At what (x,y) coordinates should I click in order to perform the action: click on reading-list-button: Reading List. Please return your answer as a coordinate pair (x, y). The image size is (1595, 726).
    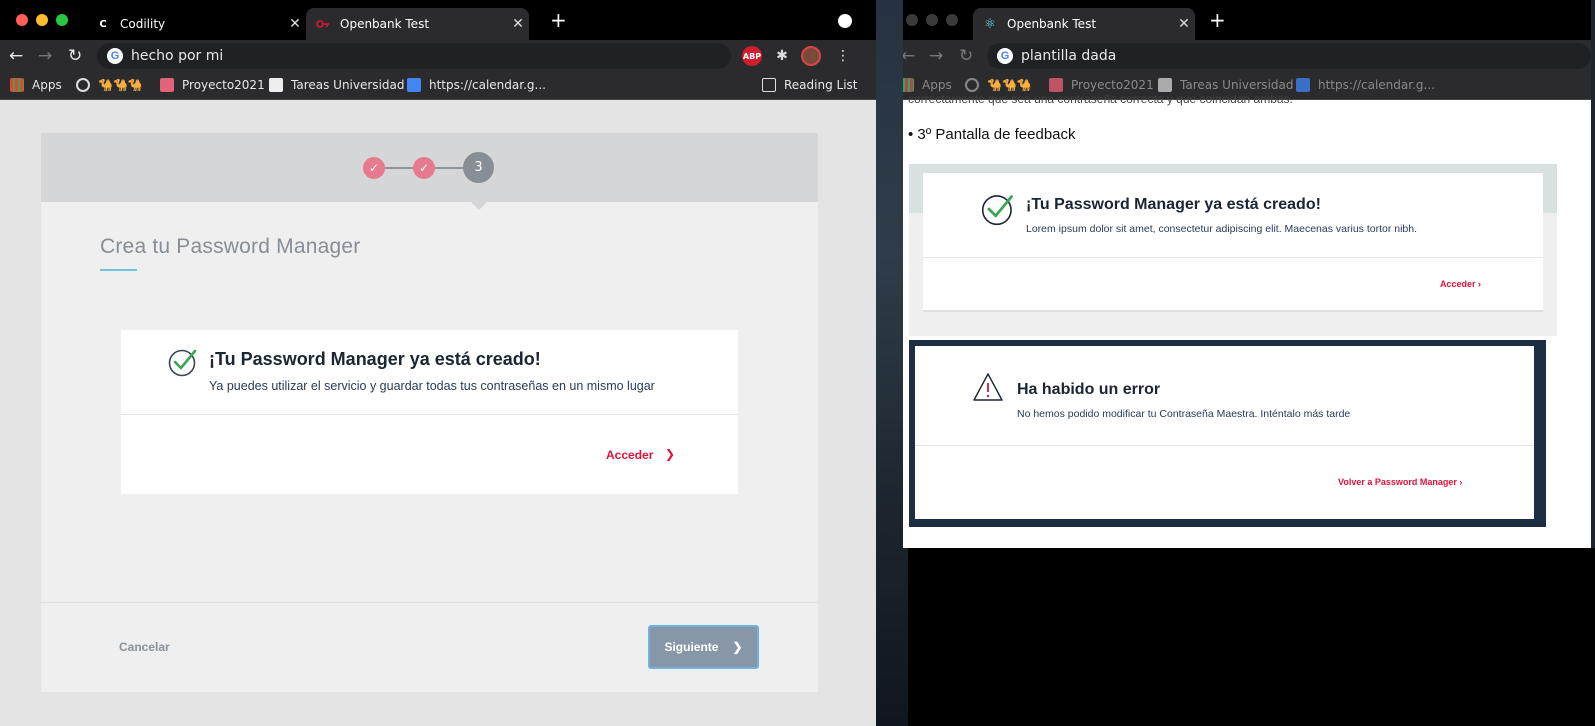
    Looking at the image, I should click on (810, 85).